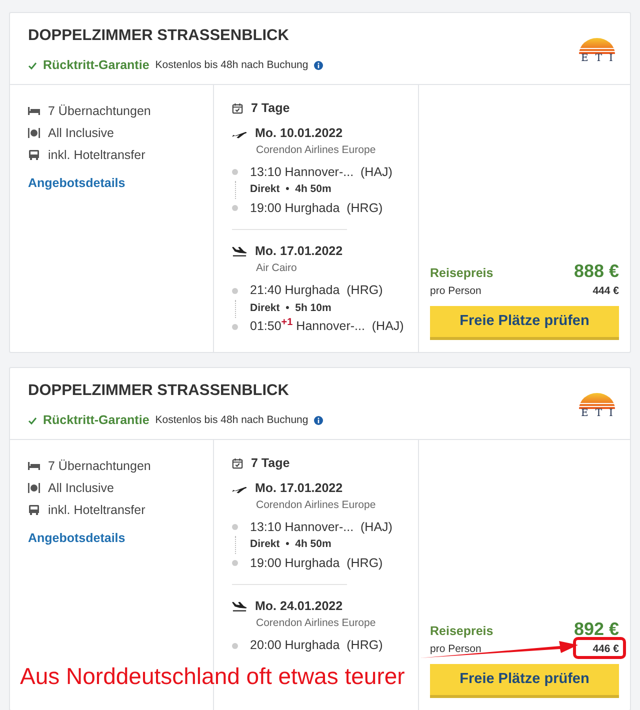 This screenshot has height=710, width=640. Describe the element at coordinates (291, 308) in the screenshot. I see `flight-info: Direkt • 5h 10m` at that location.